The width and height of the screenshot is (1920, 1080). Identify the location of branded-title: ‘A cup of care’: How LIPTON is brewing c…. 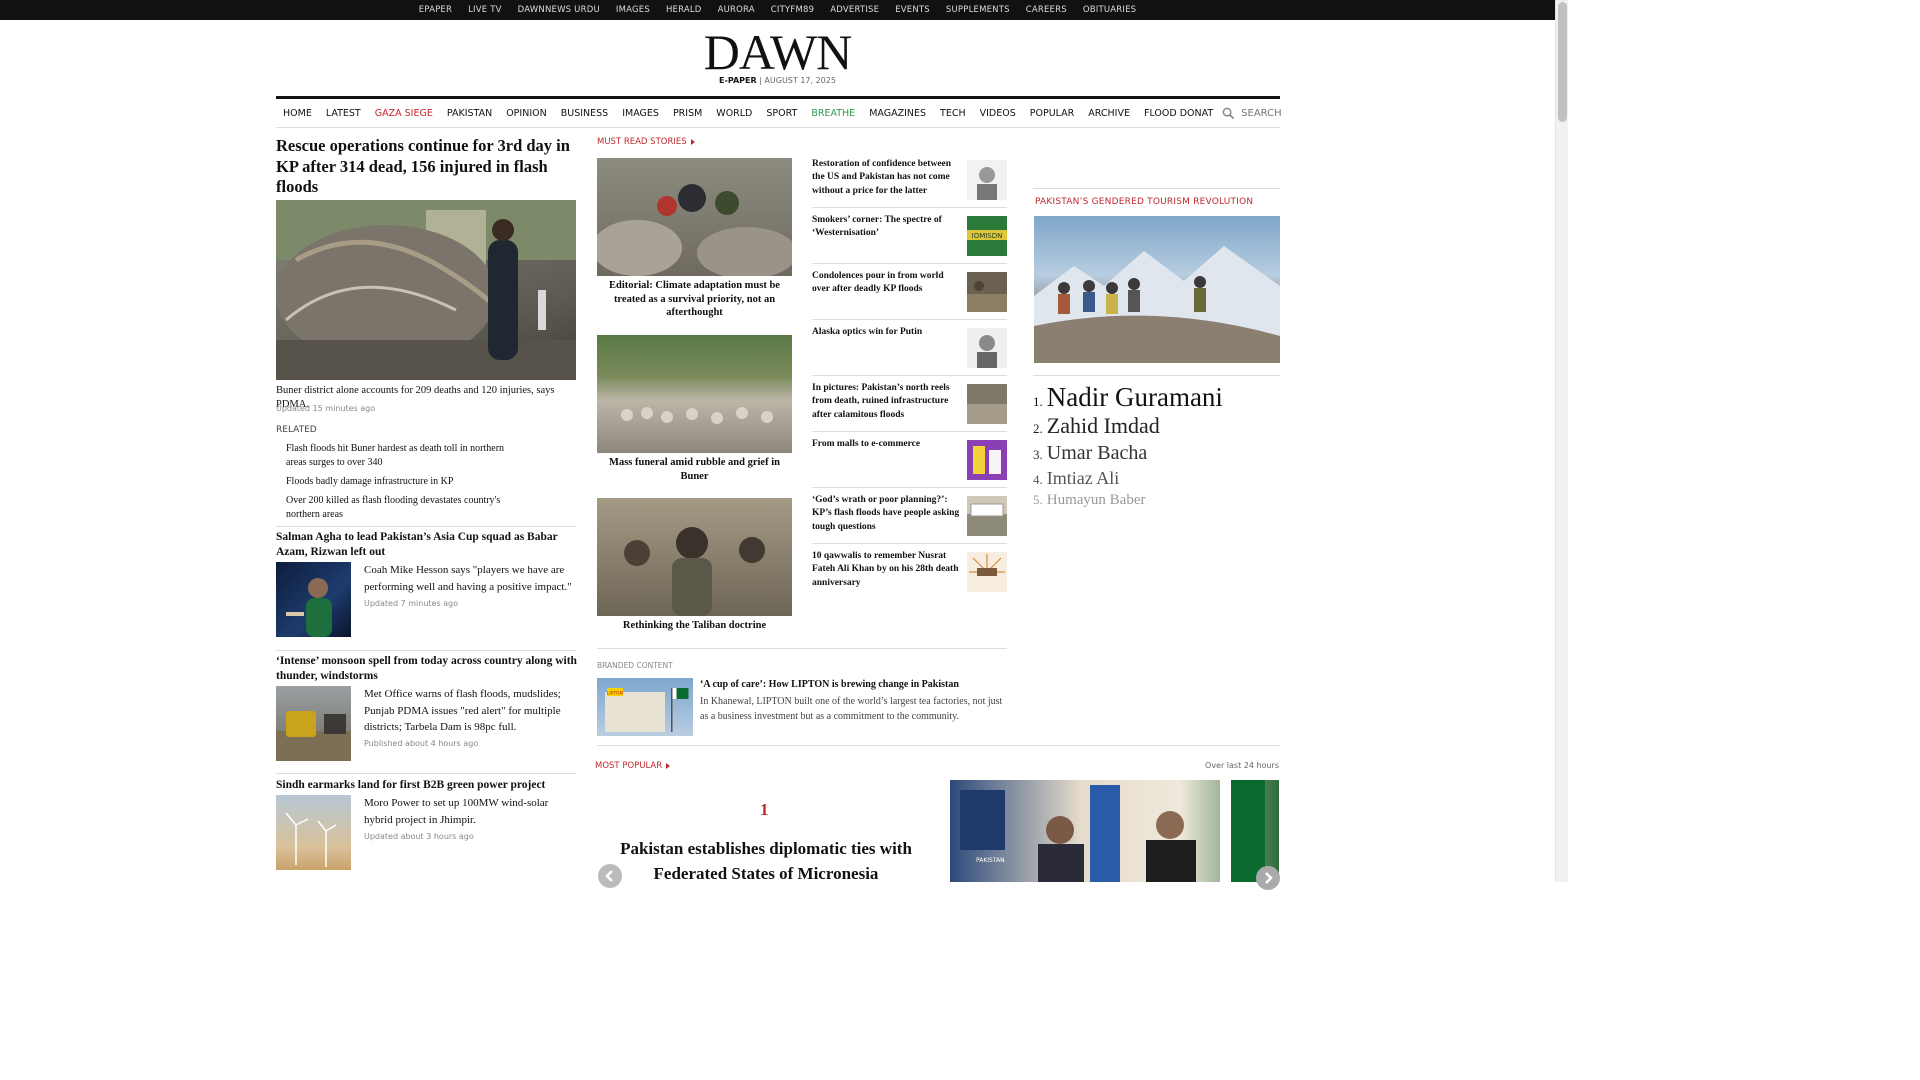
(852, 684).